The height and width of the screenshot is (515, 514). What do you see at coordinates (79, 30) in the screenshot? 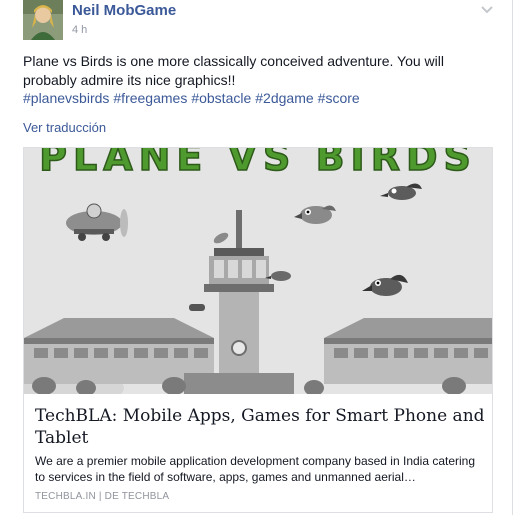
I see `post-timestamp: 4 h` at bounding box center [79, 30].